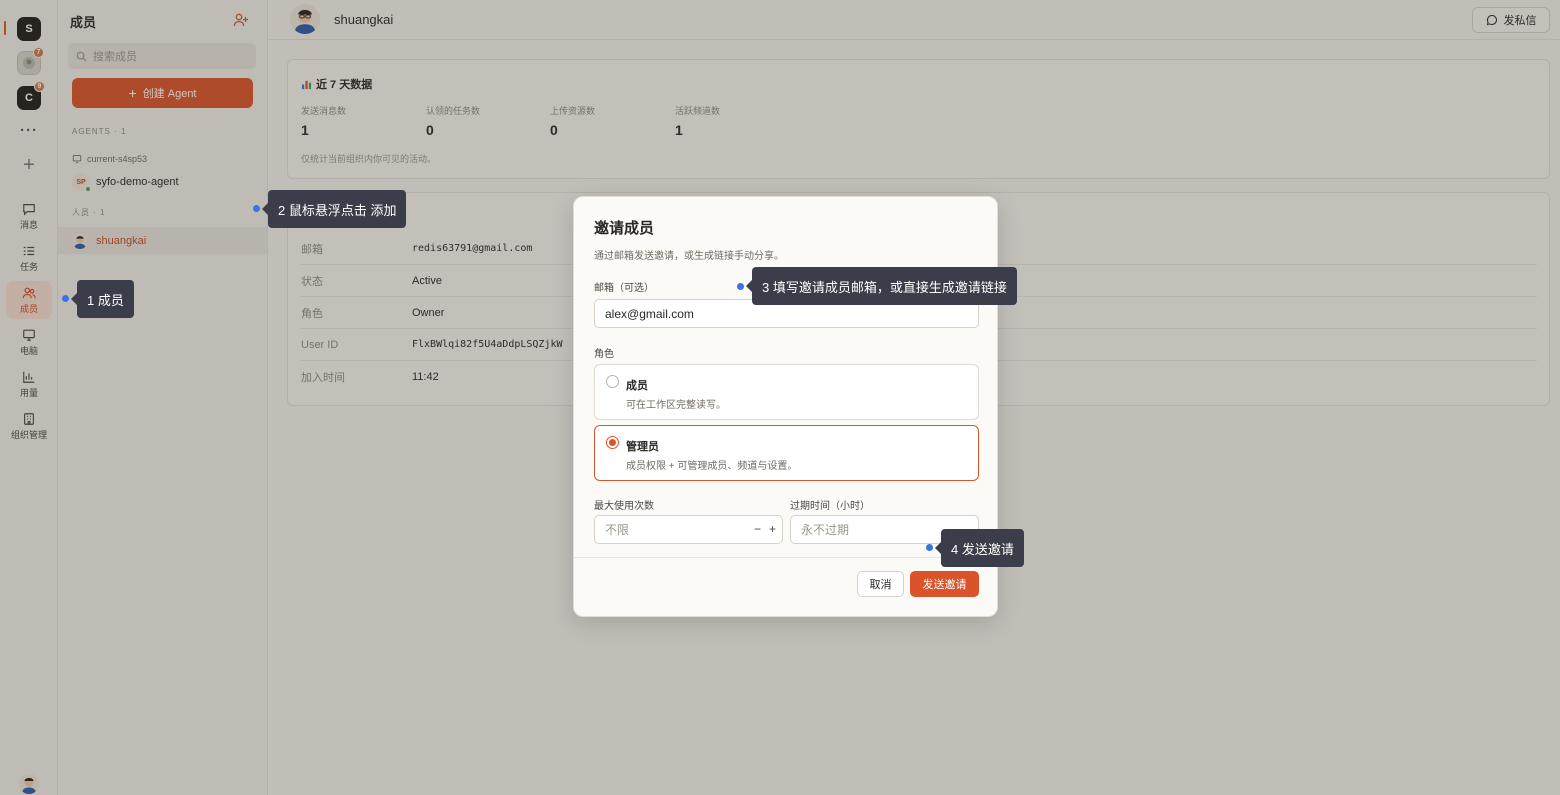  I want to click on role-option-admin: 管理员 成员权限 + 可管理成员、频道与设置。, so click(786, 453).